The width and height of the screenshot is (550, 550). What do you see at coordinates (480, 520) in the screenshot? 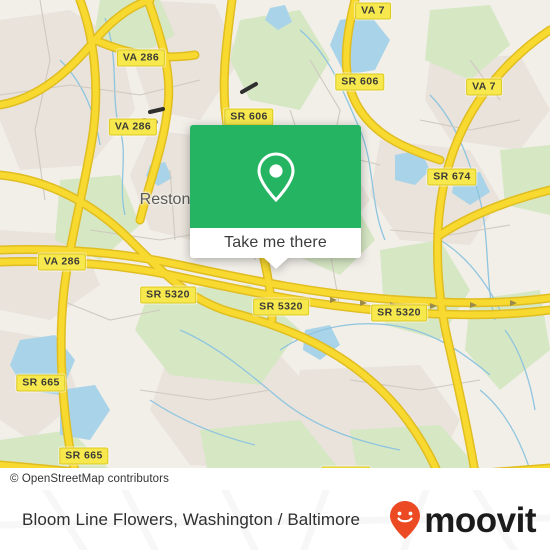
I see `moovit-wordmark: moovit` at bounding box center [480, 520].